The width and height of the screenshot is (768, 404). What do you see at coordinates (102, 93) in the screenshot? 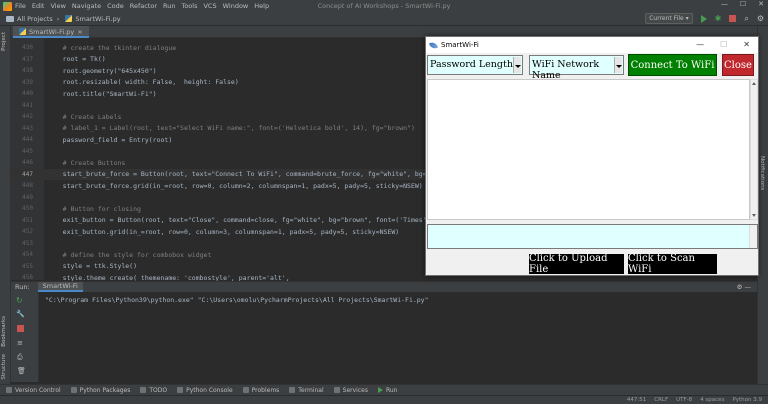
I see `code-text: root.title("SmartWi-Fi")` at bounding box center [102, 93].